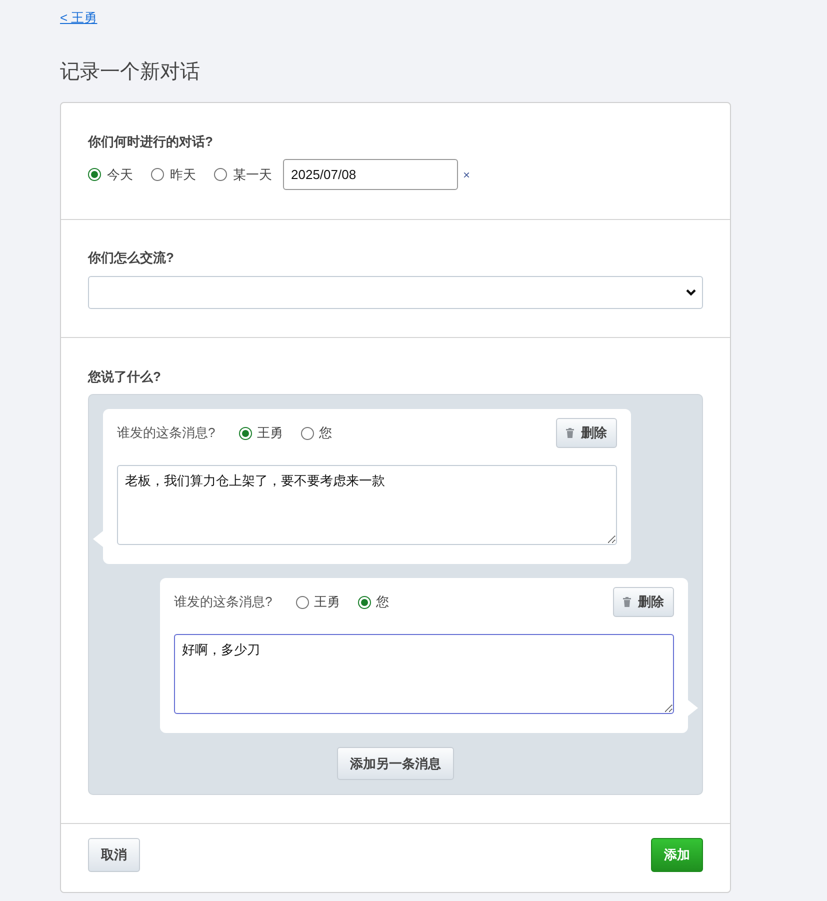  I want to click on add-message-button: 添加另一条消息, so click(395, 763).